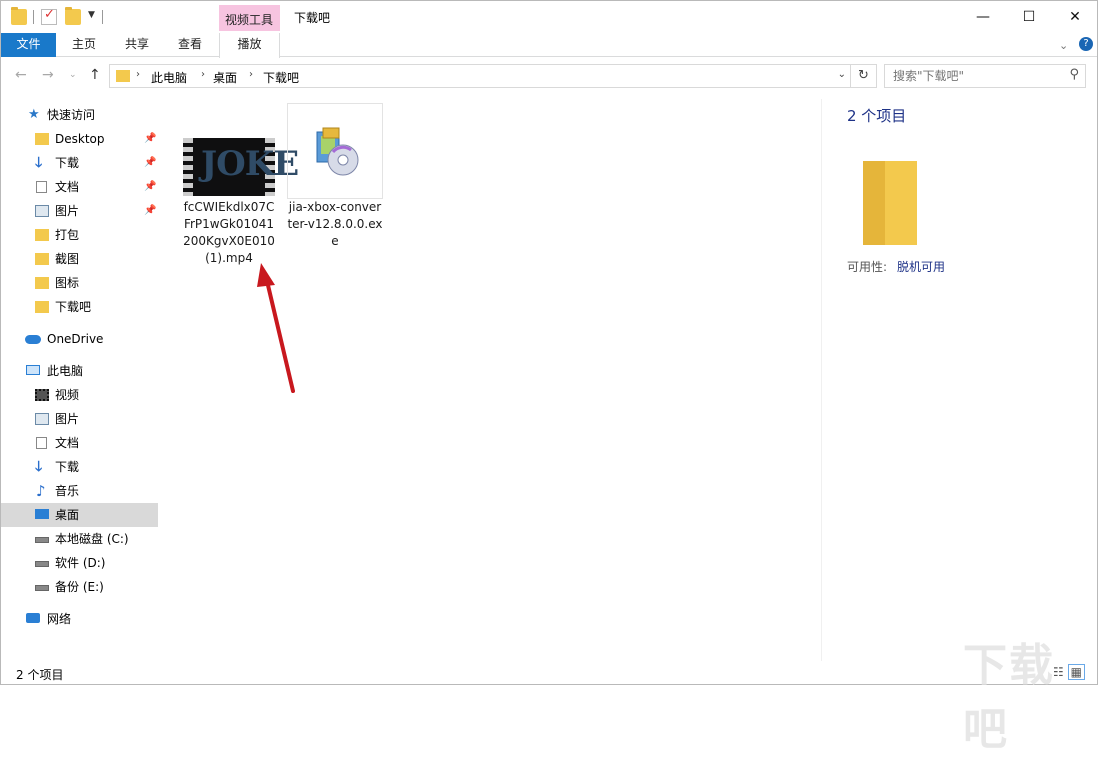  I want to click on nav-item-drive-d: 软件 (D:), so click(79, 563).